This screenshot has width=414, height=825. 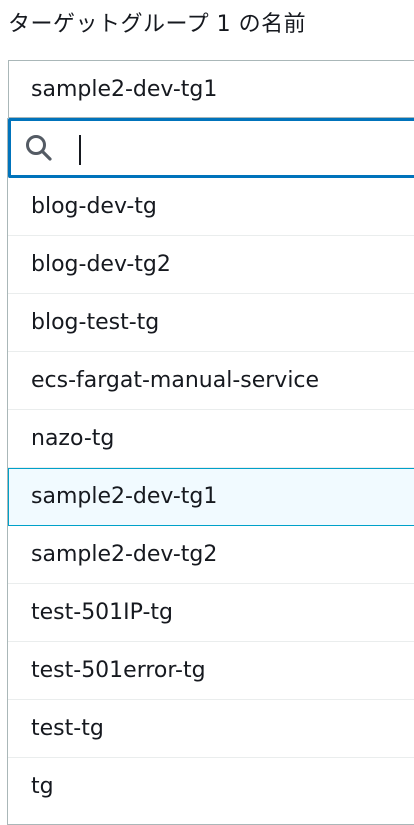 I want to click on search-icon, so click(x=39, y=148).